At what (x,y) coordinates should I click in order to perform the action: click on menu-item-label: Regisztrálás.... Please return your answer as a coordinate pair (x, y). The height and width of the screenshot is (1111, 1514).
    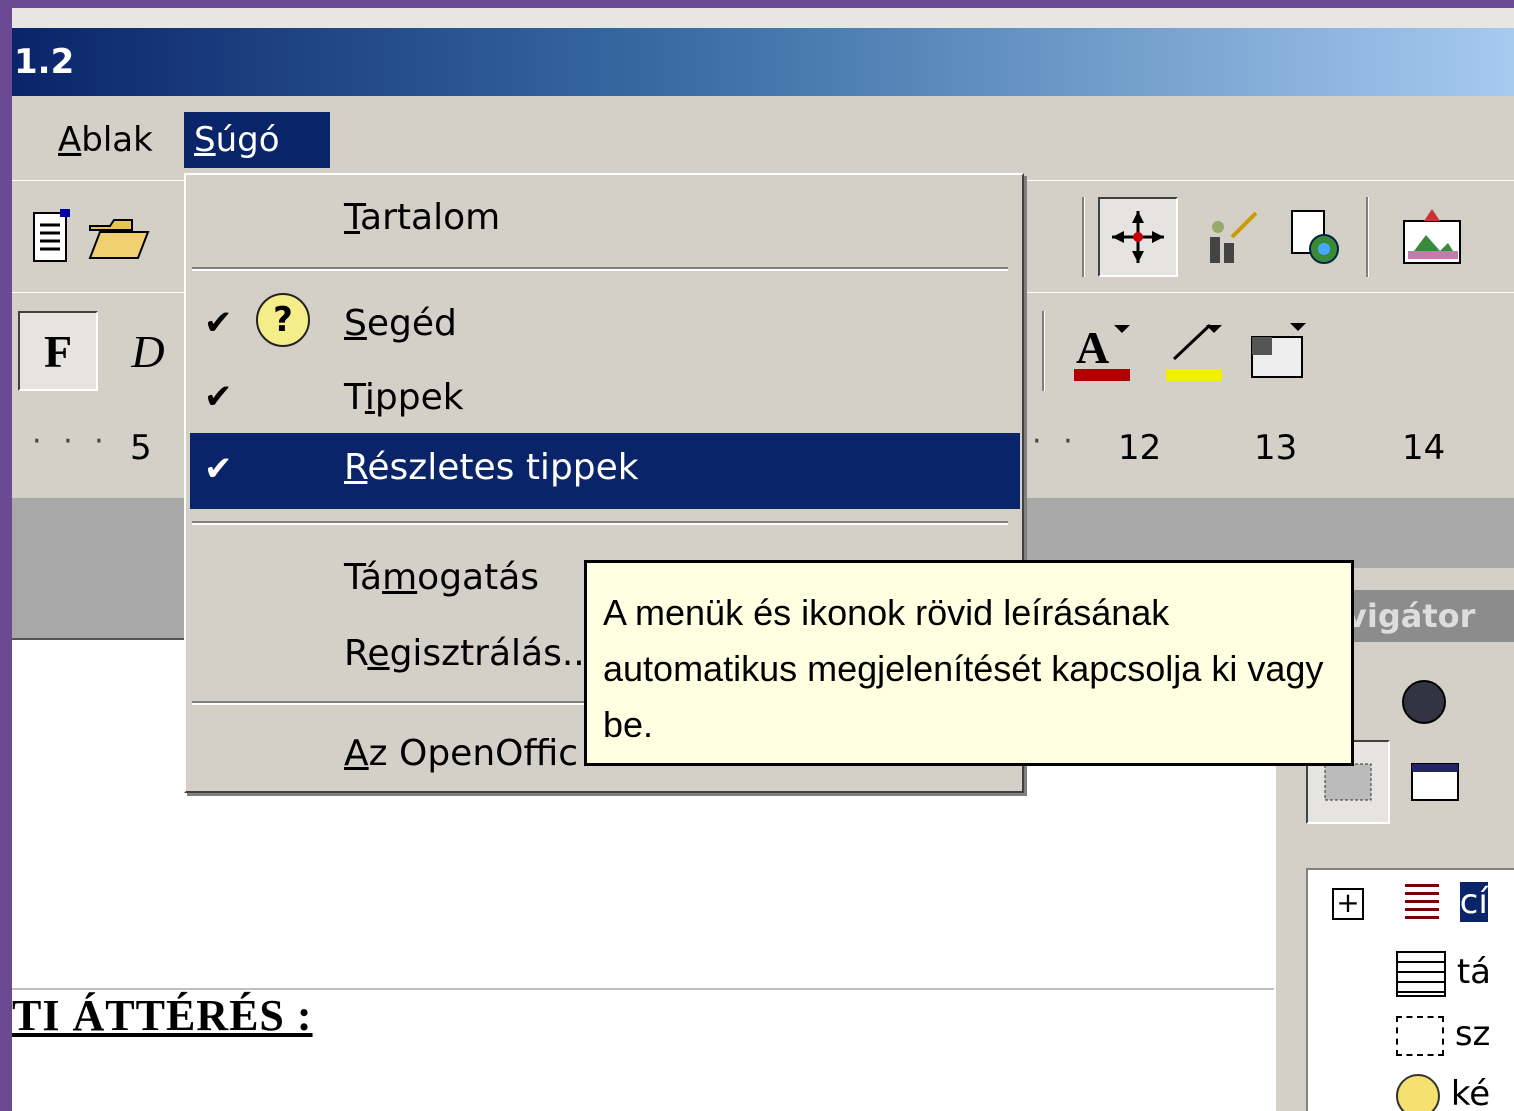
    Looking at the image, I should click on (470, 653).